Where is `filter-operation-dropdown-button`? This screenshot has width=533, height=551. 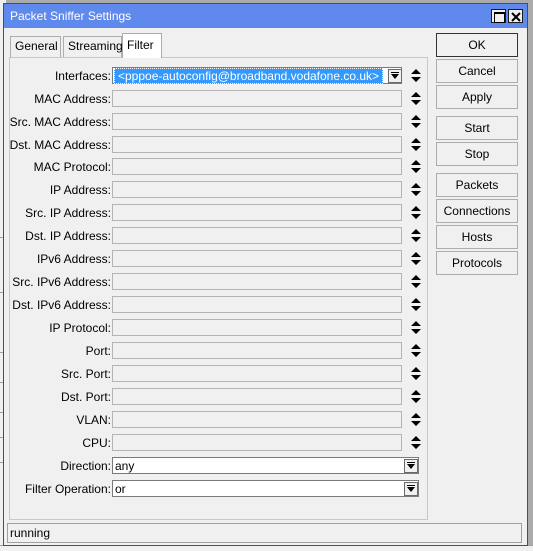 filter-operation-dropdown-button is located at coordinates (411, 489).